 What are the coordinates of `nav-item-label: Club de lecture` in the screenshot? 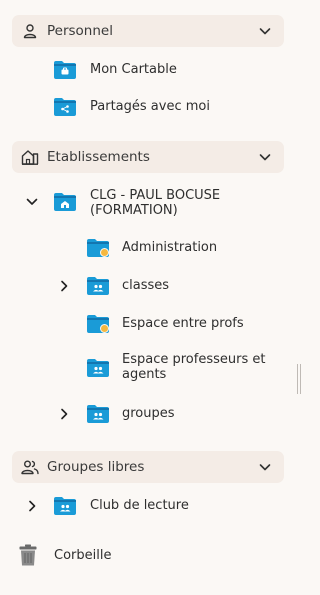 It's located at (139, 505).